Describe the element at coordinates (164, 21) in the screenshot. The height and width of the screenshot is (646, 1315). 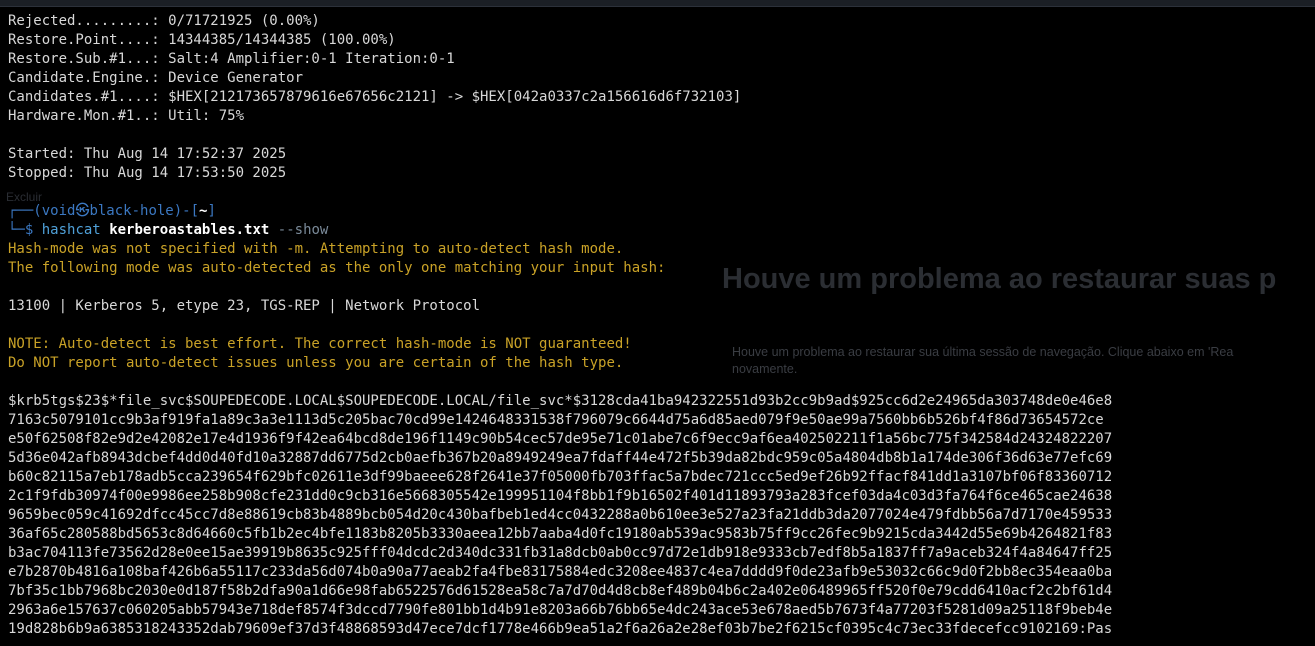
I see `status-rejected: Rejected.........: 0/71721925 (0.00%)` at that location.